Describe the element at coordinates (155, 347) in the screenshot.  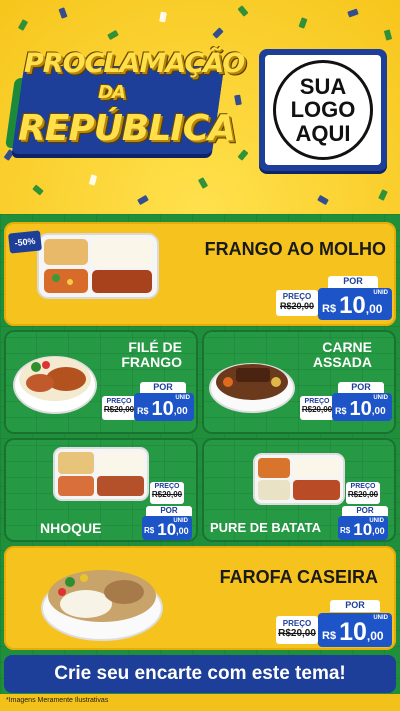
I see `product-name-line-1: FILÉ DE` at that location.